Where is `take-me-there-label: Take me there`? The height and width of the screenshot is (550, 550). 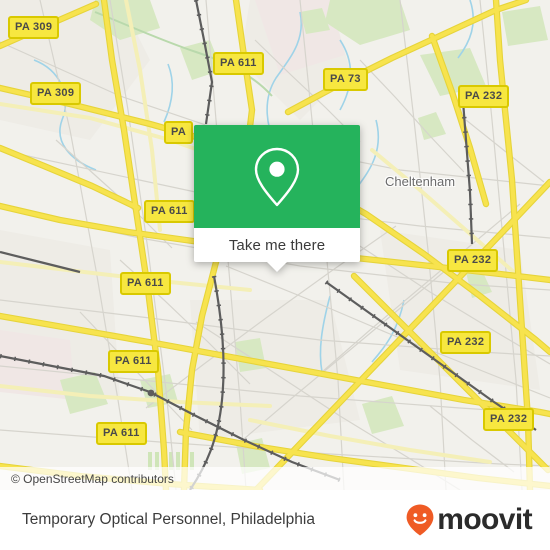
take-me-there-label: Take me there is located at coordinates (277, 245).